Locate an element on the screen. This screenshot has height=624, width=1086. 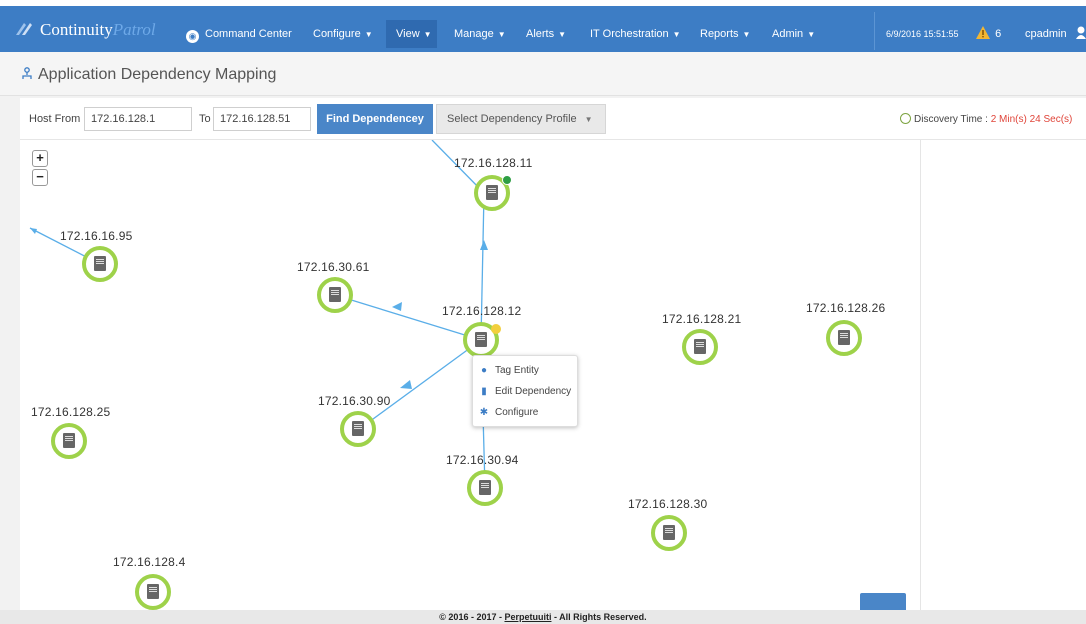
nav-configure: Configure ▼ is located at coordinates (343, 34).